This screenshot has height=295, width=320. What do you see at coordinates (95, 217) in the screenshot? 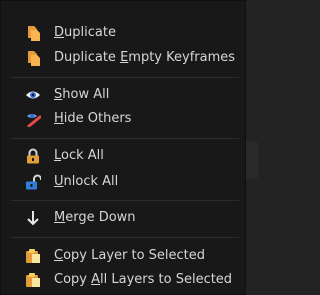
I see `menu-item-label: Merge Down` at bounding box center [95, 217].